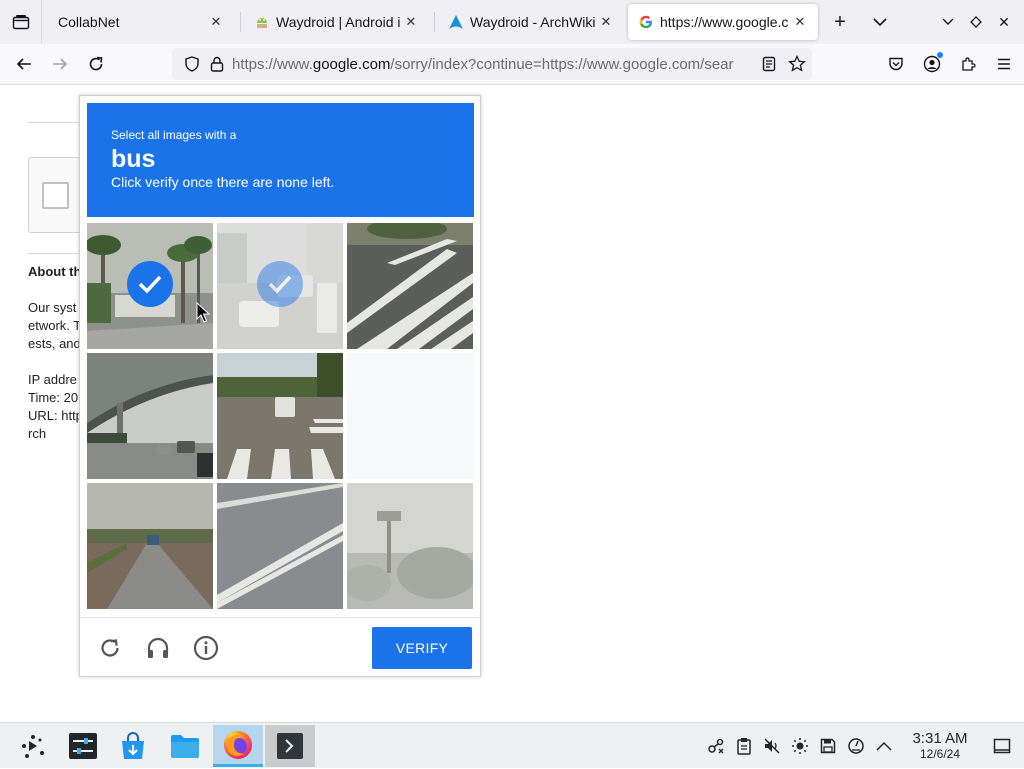  I want to click on tab-collabnet: CollabNet ✕, so click(141, 22).